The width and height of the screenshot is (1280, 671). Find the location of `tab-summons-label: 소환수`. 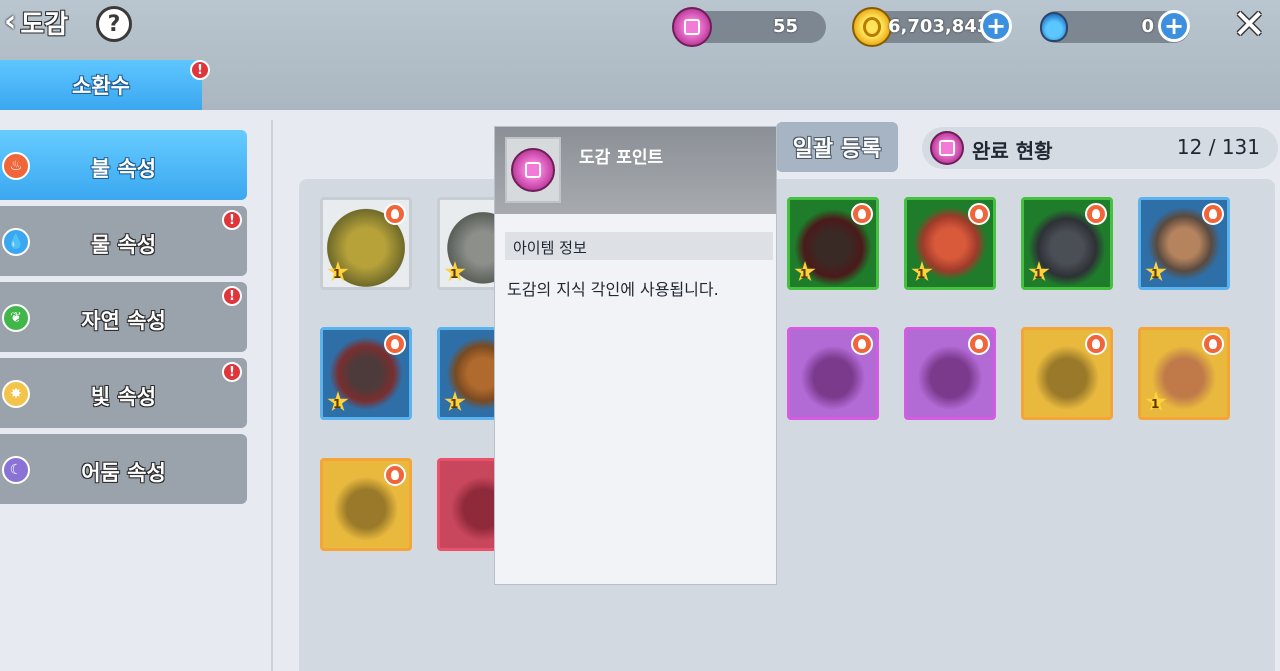

tab-summons-label: 소환수 is located at coordinates (101, 86).